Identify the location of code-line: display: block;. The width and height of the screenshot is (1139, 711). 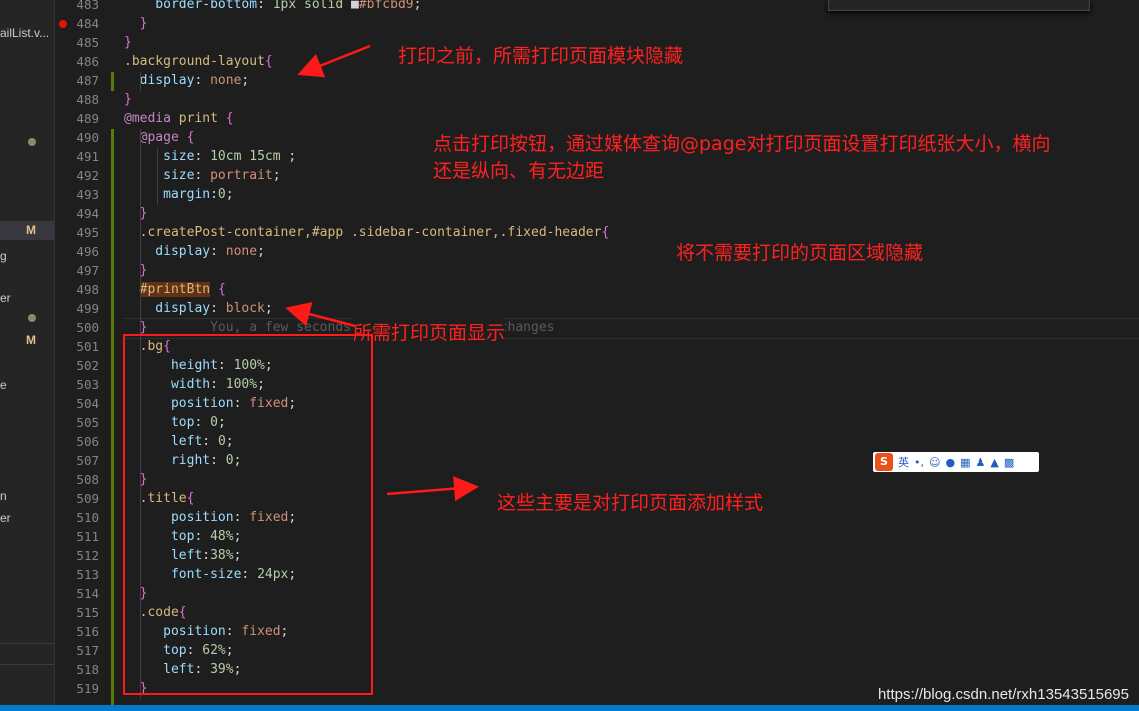
(198, 308).